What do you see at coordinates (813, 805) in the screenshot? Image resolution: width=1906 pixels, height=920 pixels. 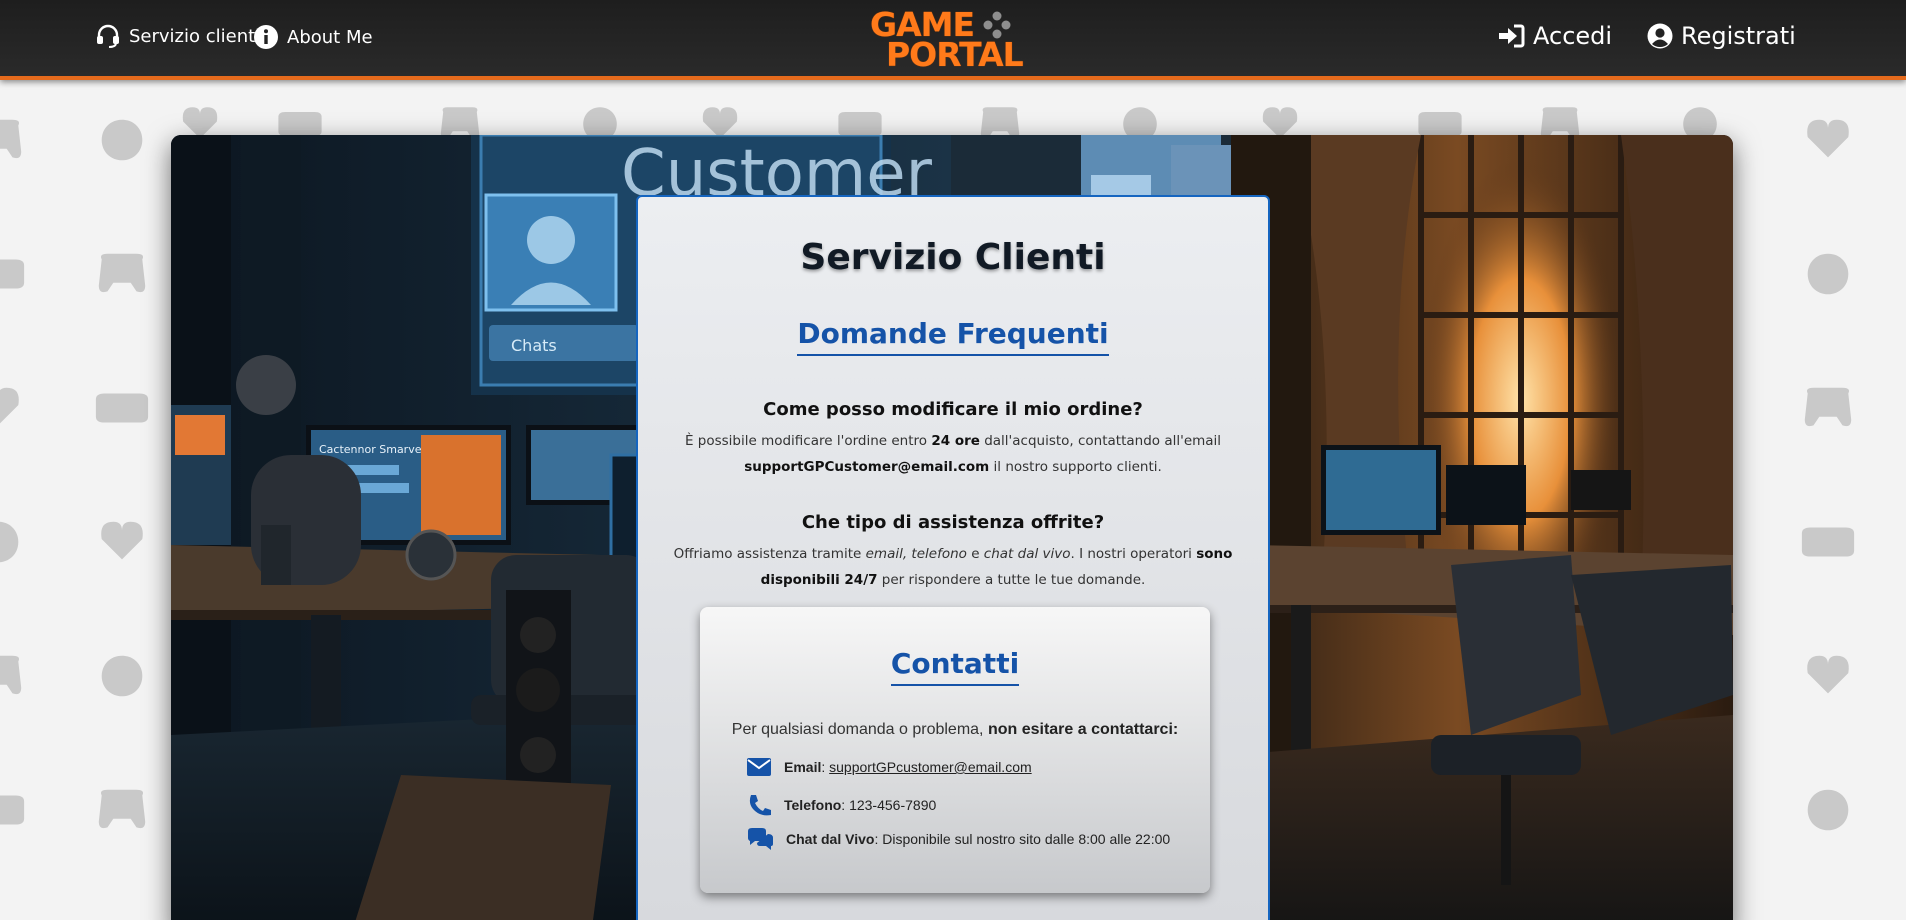 I see `contact-phone-label: Telefono` at bounding box center [813, 805].